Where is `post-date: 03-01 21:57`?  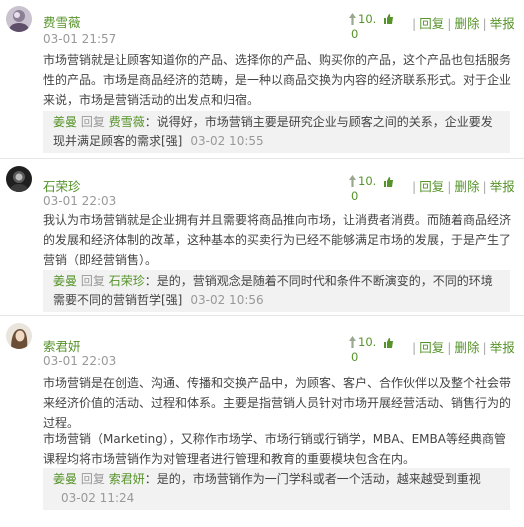
post-date: 03-01 21:57 is located at coordinates (80, 39).